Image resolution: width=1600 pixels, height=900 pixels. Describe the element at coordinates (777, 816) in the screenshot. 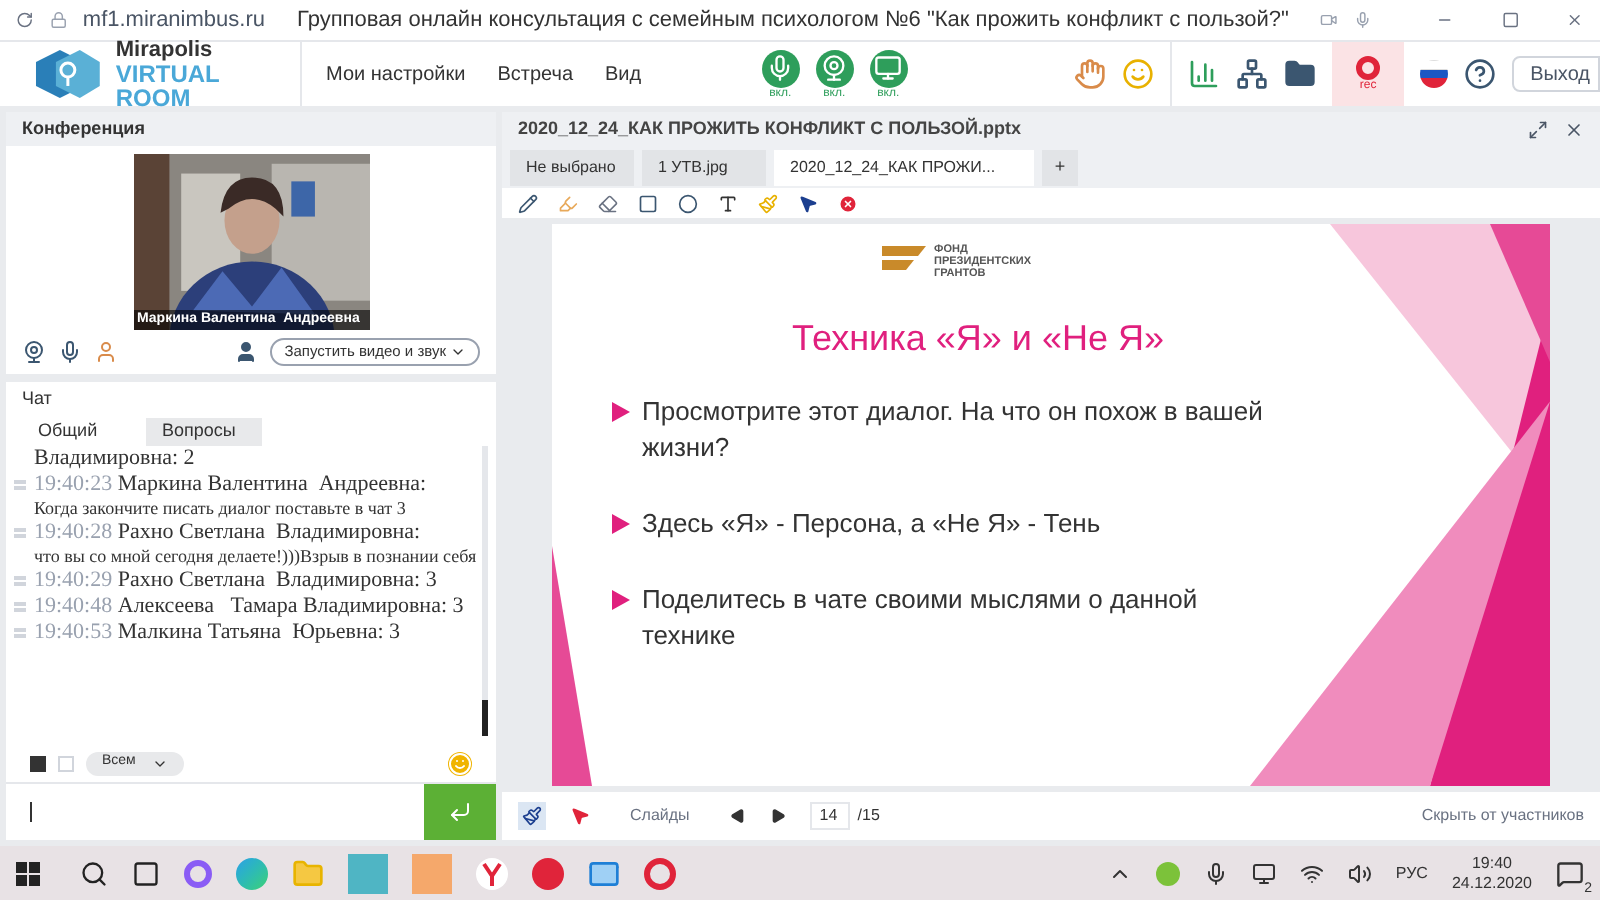

I see `next-icon` at that location.